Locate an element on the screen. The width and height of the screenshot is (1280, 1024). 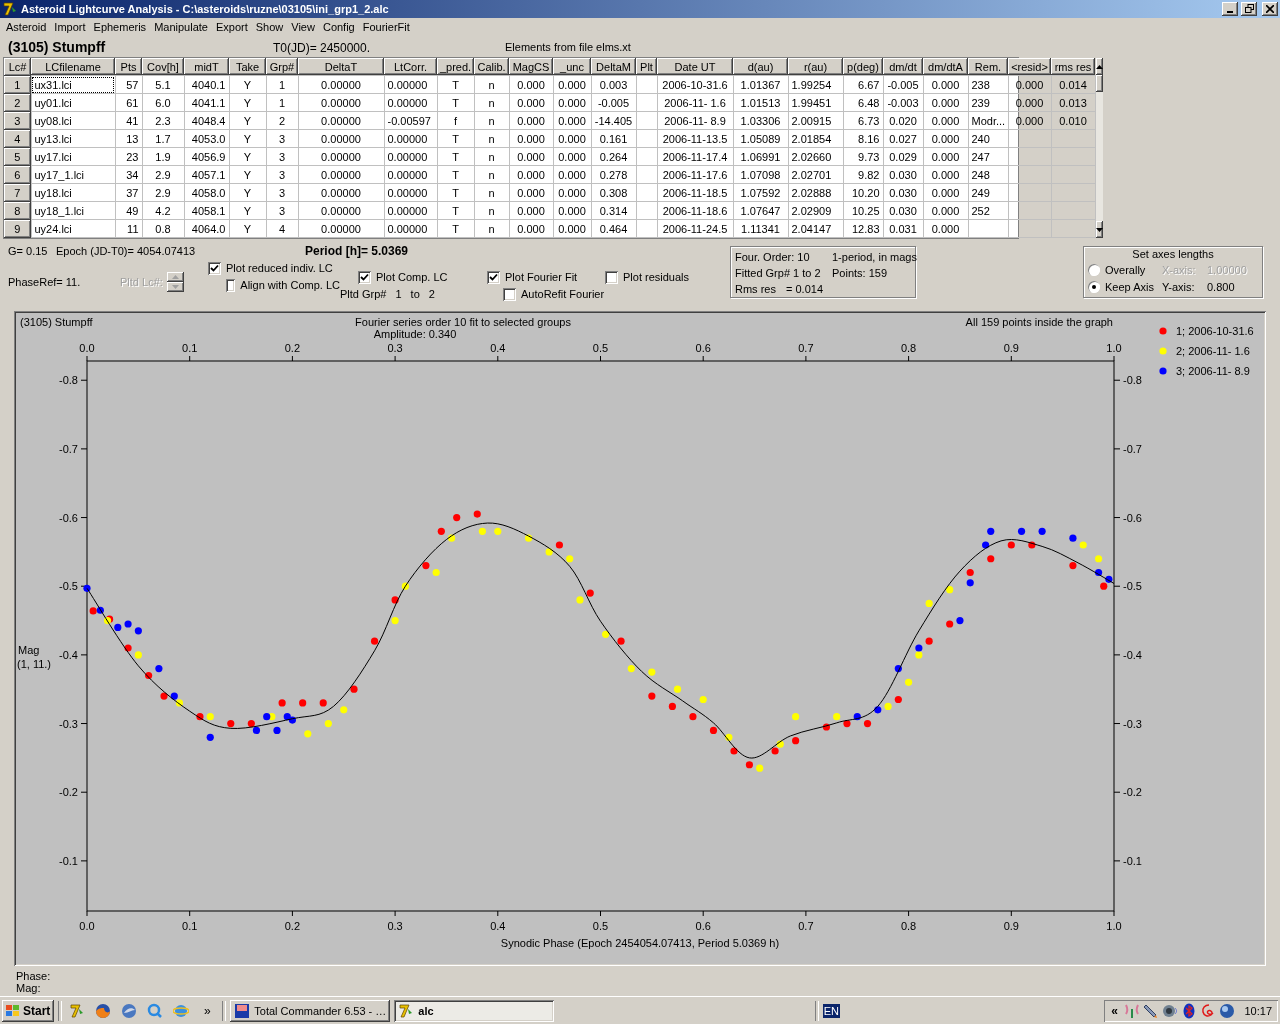
clock: 10:17 is located at coordinates (1258, 1010).